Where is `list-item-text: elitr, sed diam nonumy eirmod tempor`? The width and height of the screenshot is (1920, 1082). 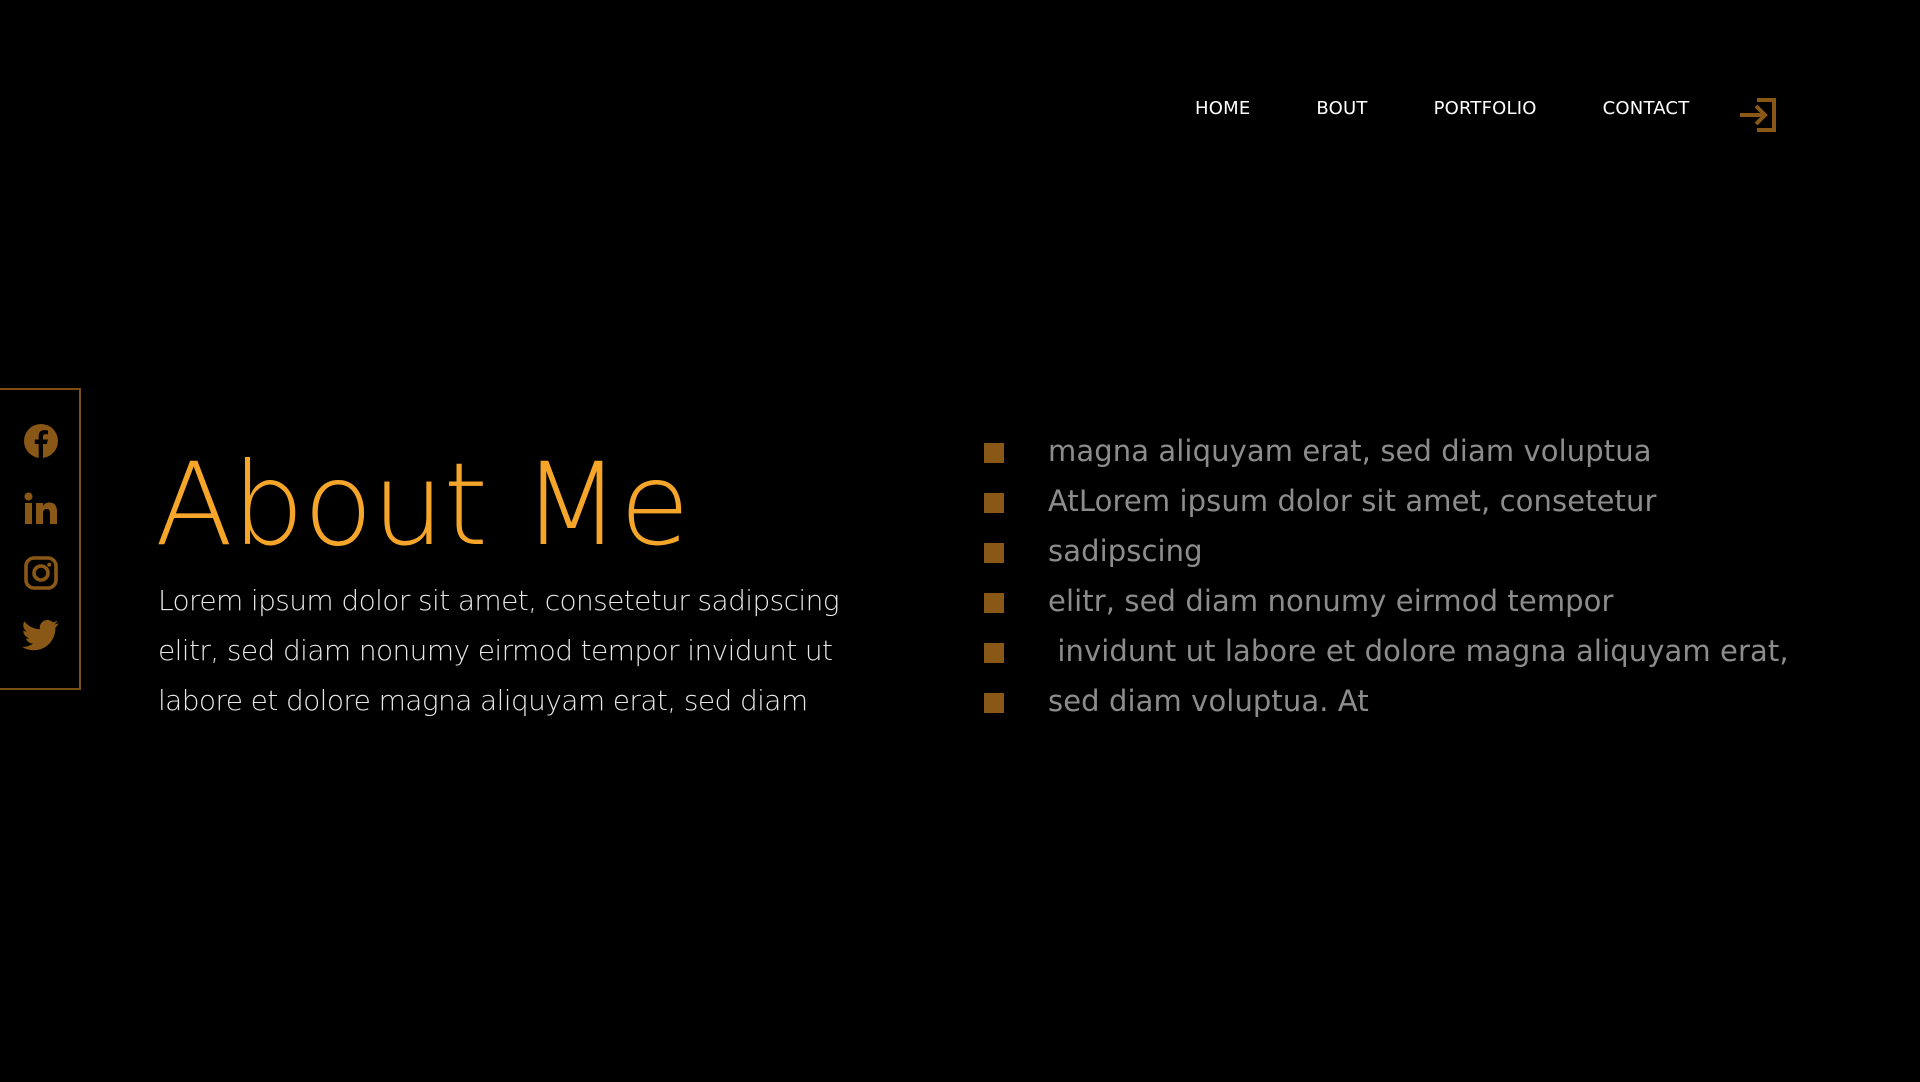
list-item-text: elitr, sed diam nonumy eirmod tempor is located at coordinates (1331, 601).